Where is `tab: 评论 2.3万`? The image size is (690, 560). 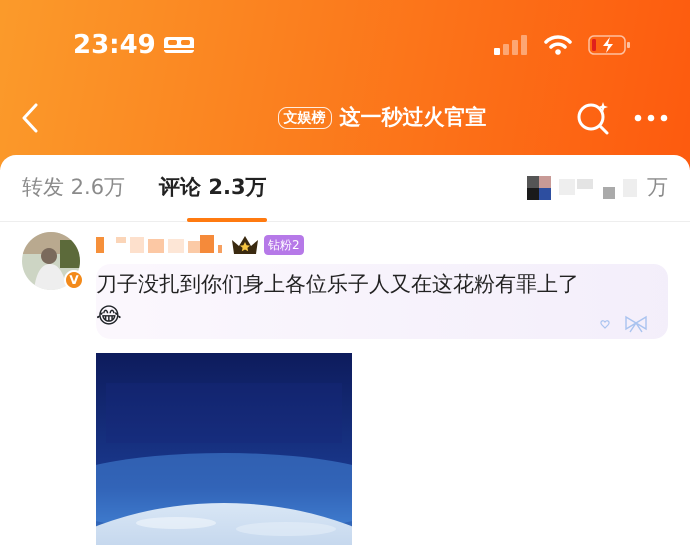
tab: 评论 2.3万 is located at coordinates (213, 188).